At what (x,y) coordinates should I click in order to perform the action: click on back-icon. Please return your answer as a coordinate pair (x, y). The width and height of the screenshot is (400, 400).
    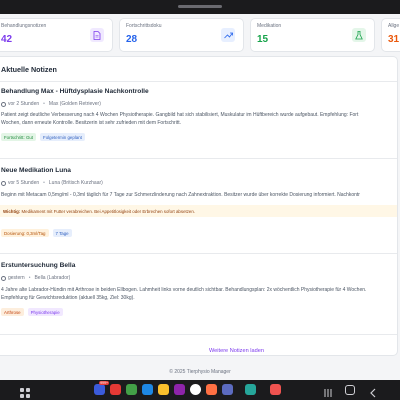
    Looking at the image, I should click on (373, 391).